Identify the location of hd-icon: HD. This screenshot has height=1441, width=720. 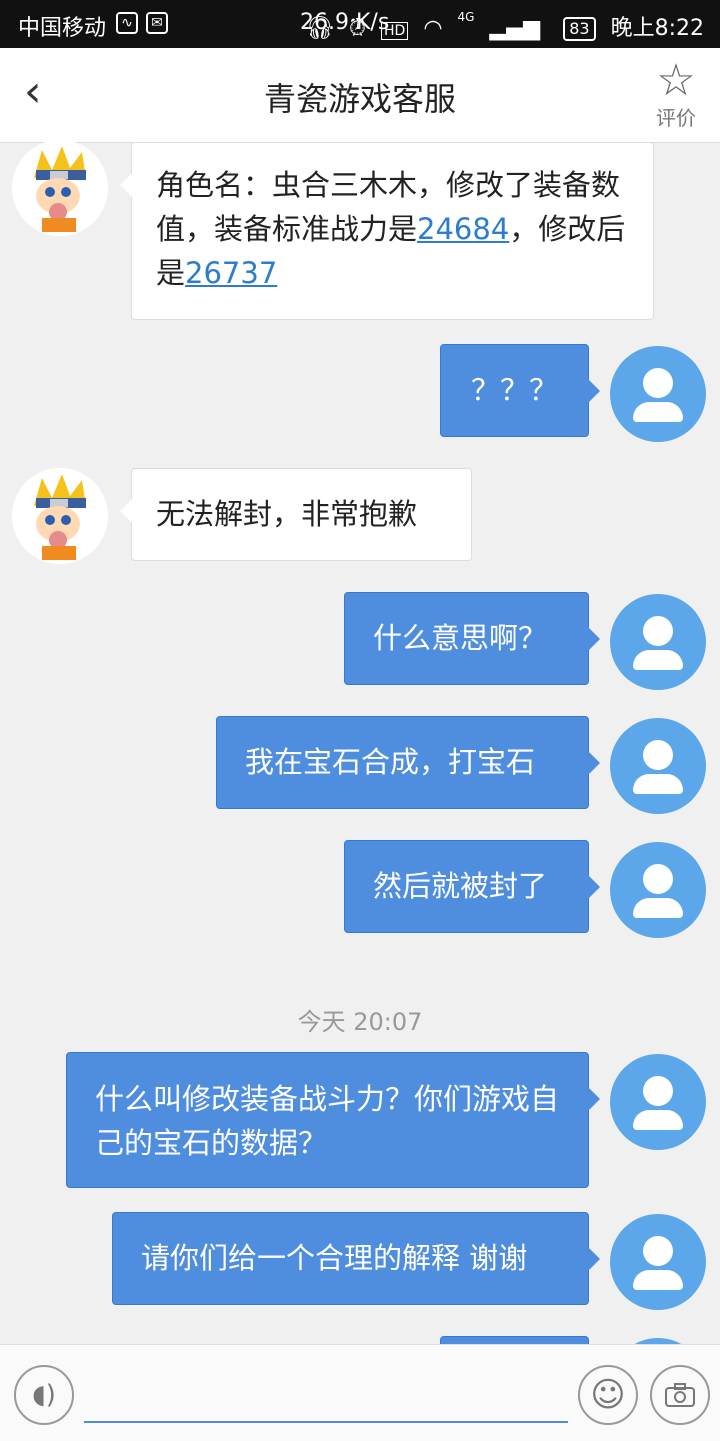
(395, 31).